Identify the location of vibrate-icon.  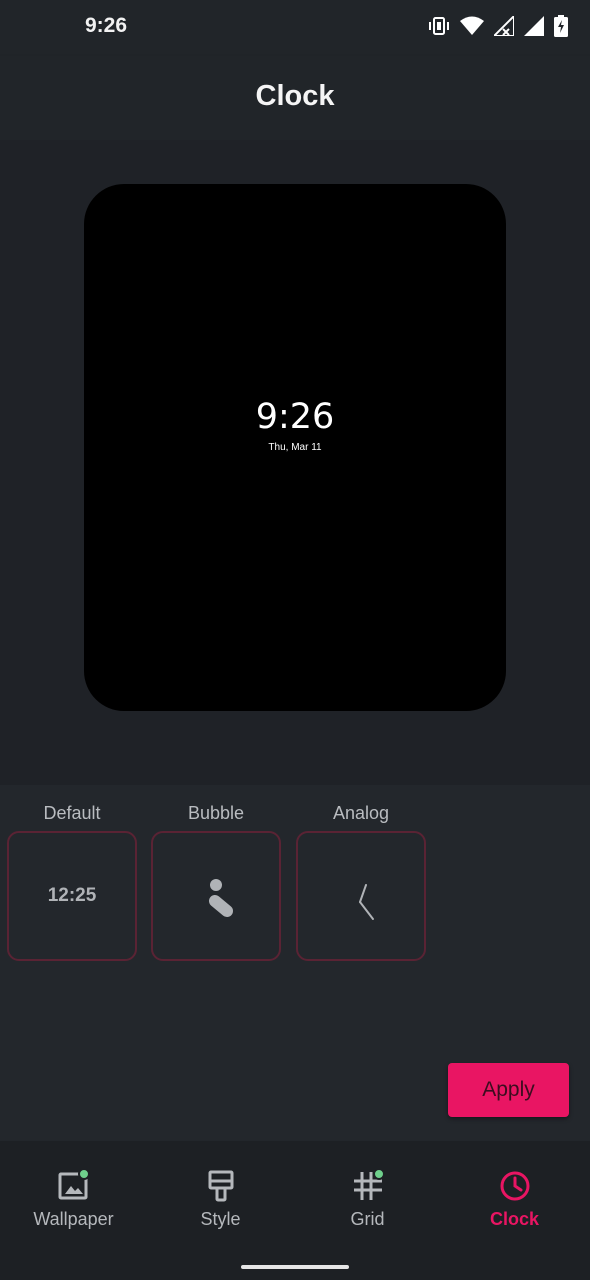
(439, 28).